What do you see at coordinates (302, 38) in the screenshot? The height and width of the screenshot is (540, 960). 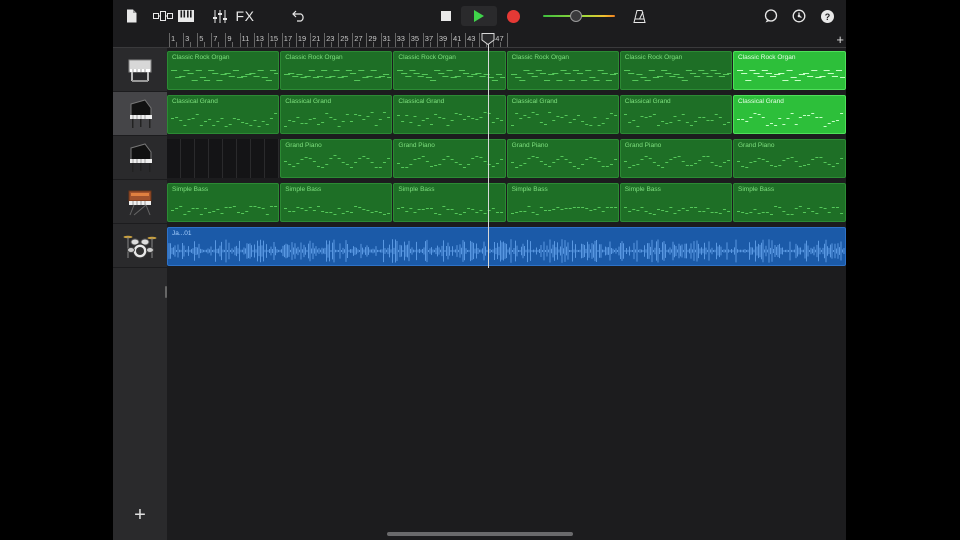 I see `ruler-bar-number: 19` at bounding box center [302, 38].